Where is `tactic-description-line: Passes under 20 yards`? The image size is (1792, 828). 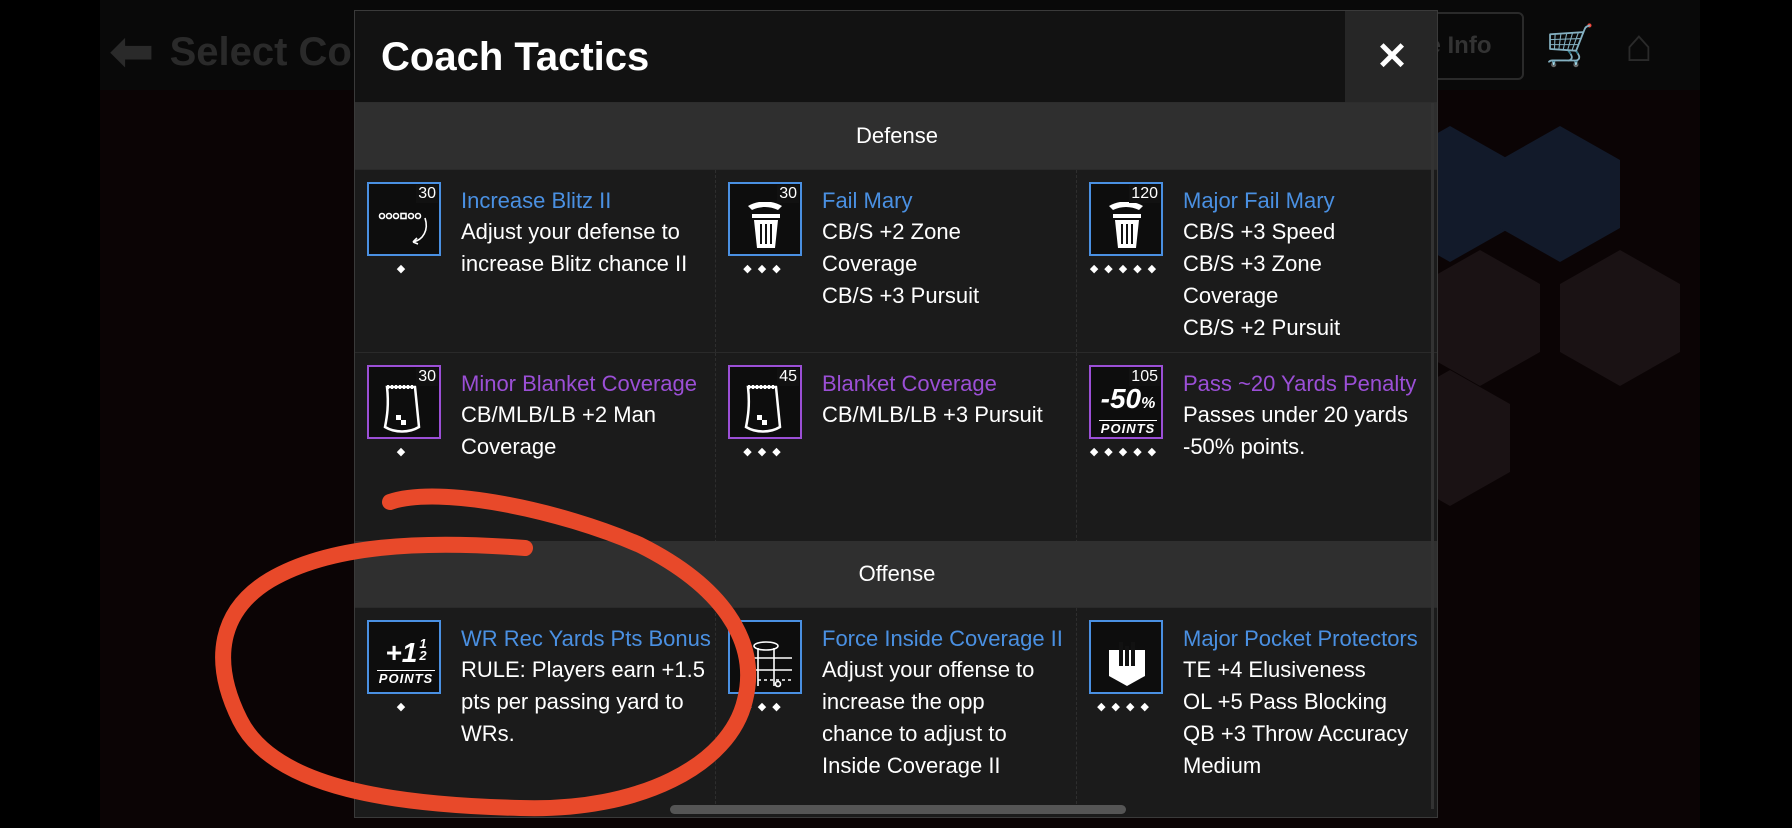
tactic-description-line: Passes under 20 yards is located at coordinates (1296, 414).